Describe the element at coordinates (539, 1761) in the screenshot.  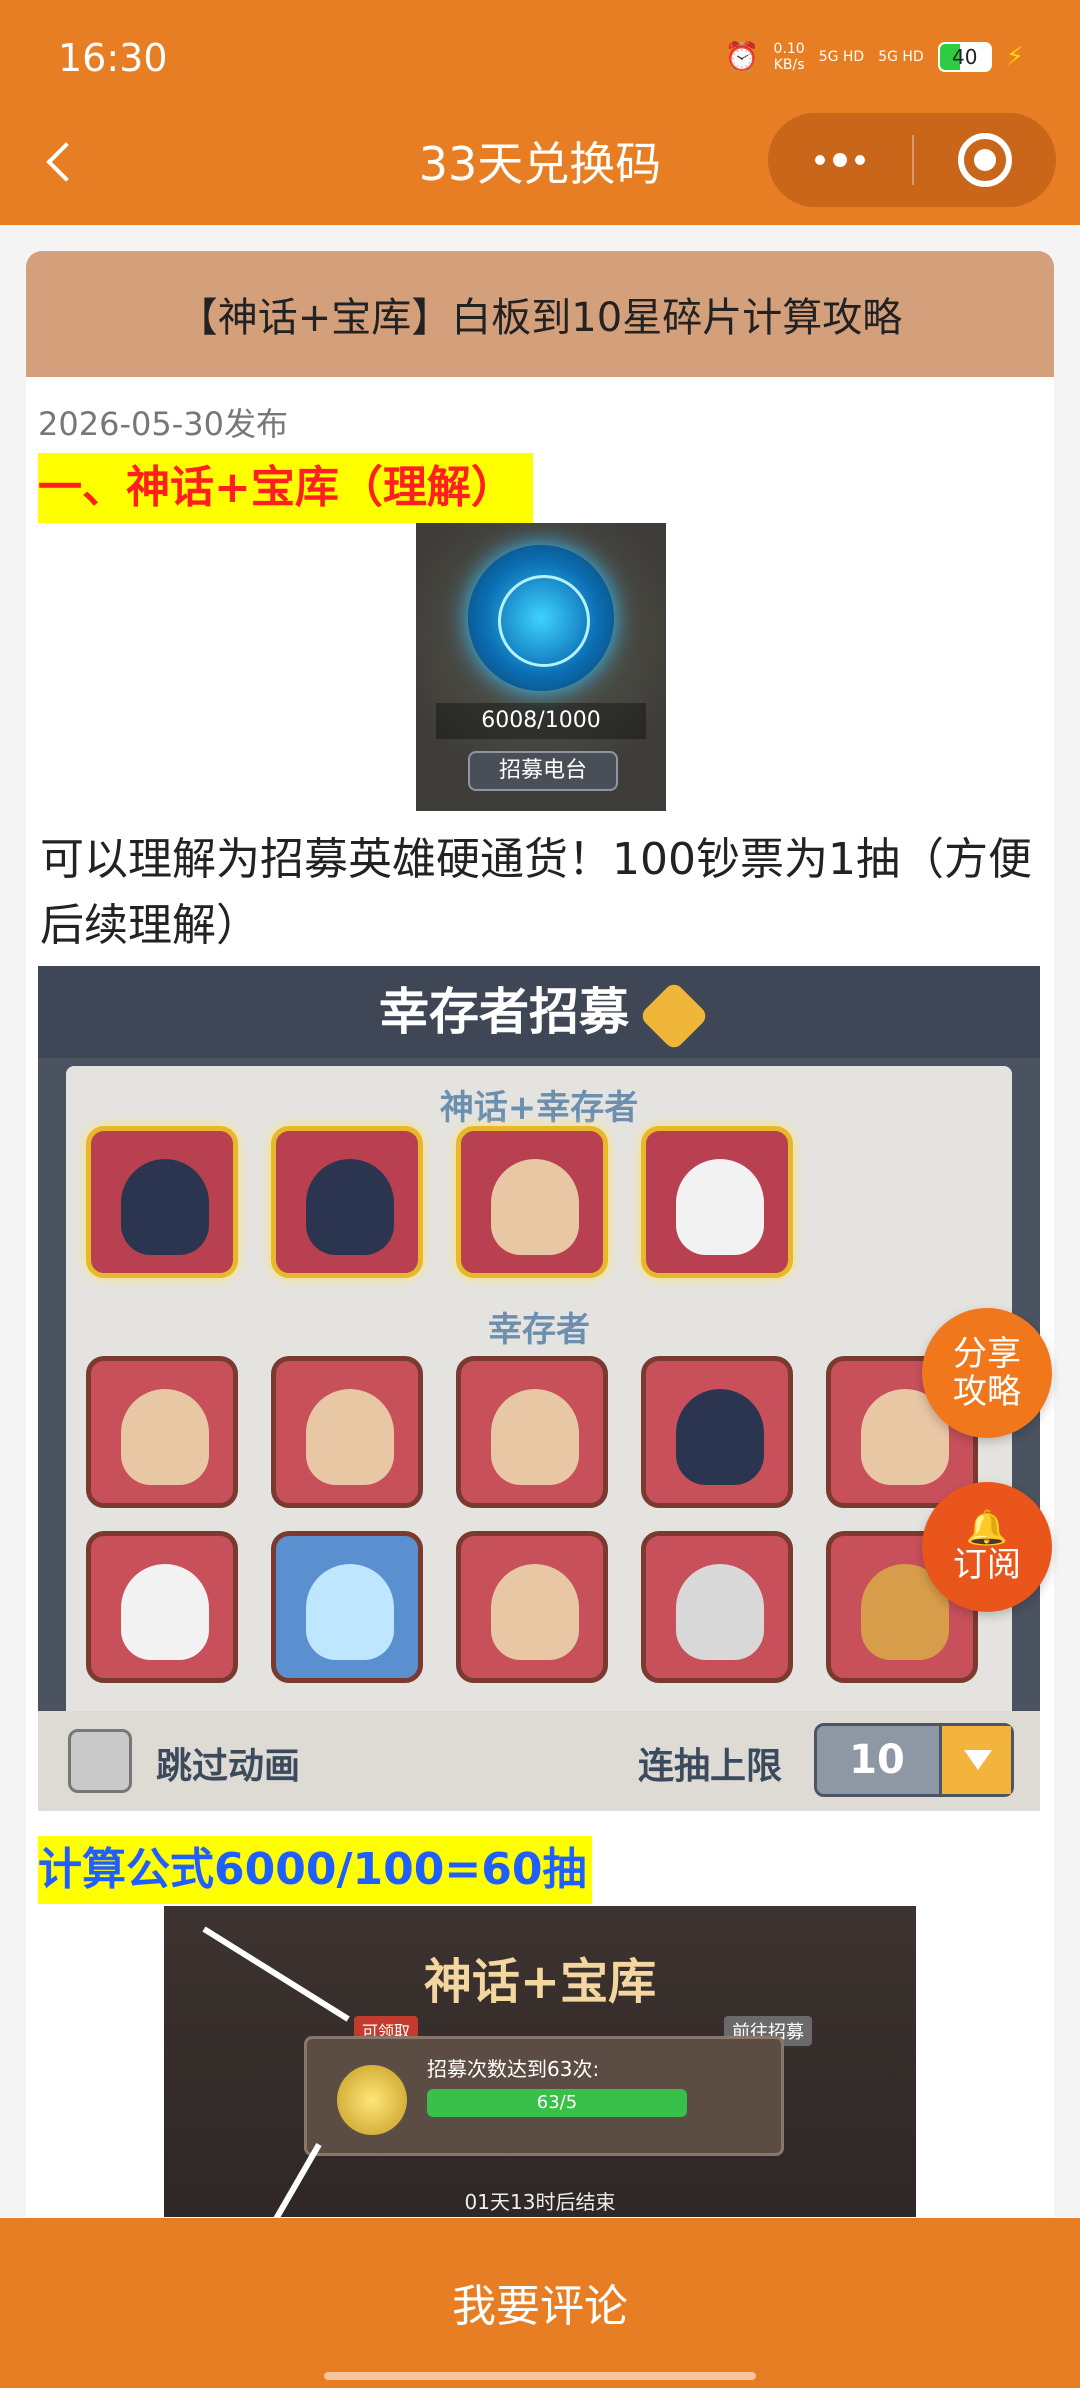
I see `recruit-bottom-bar: 跳过动画 连抽上限 10` at that location.